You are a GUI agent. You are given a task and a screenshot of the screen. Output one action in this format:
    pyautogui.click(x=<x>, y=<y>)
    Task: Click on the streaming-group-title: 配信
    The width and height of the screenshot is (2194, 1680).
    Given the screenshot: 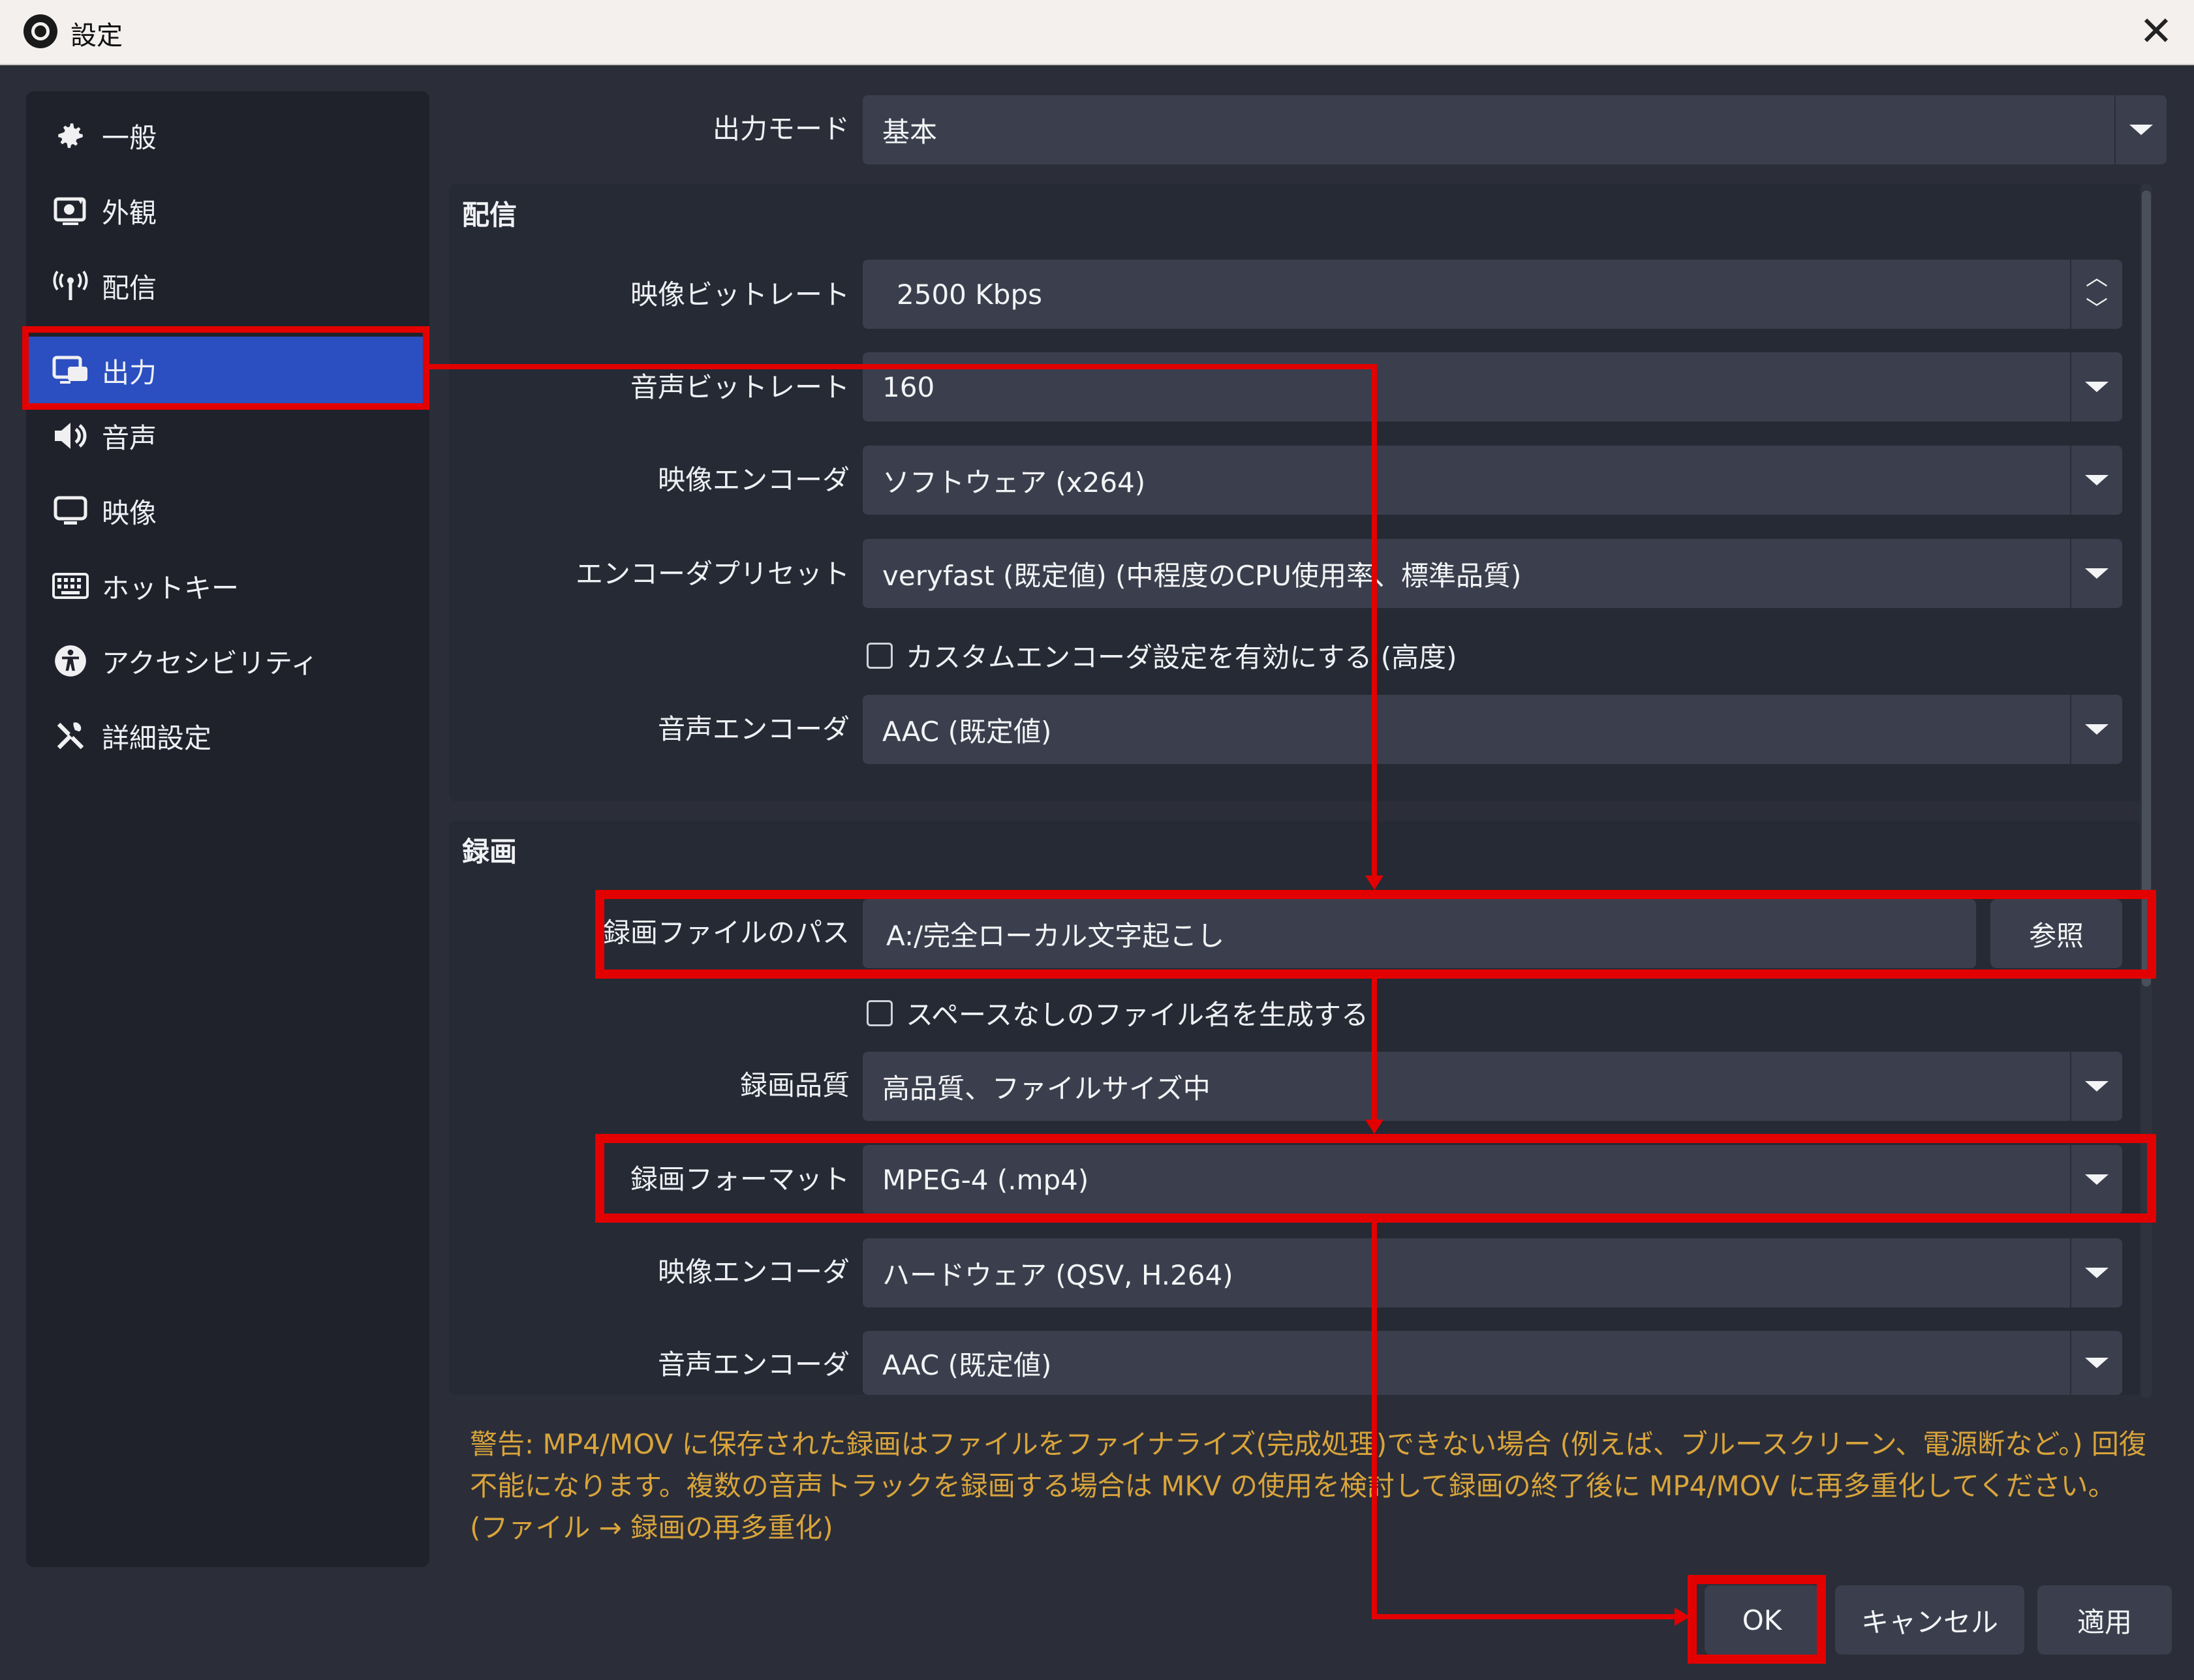 What is the action you would take?
    pyautogui.click(x=490, y=215)
    